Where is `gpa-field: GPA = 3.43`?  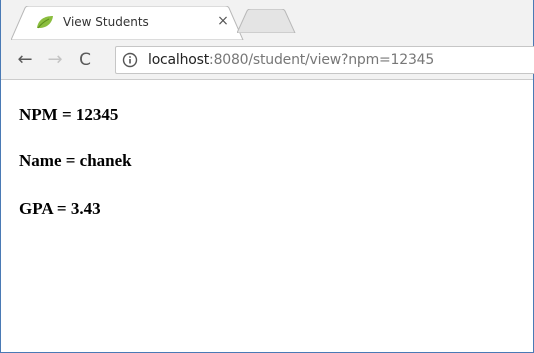
gpa-field: GPA = 3.43 is located at coordinates (60, 208).